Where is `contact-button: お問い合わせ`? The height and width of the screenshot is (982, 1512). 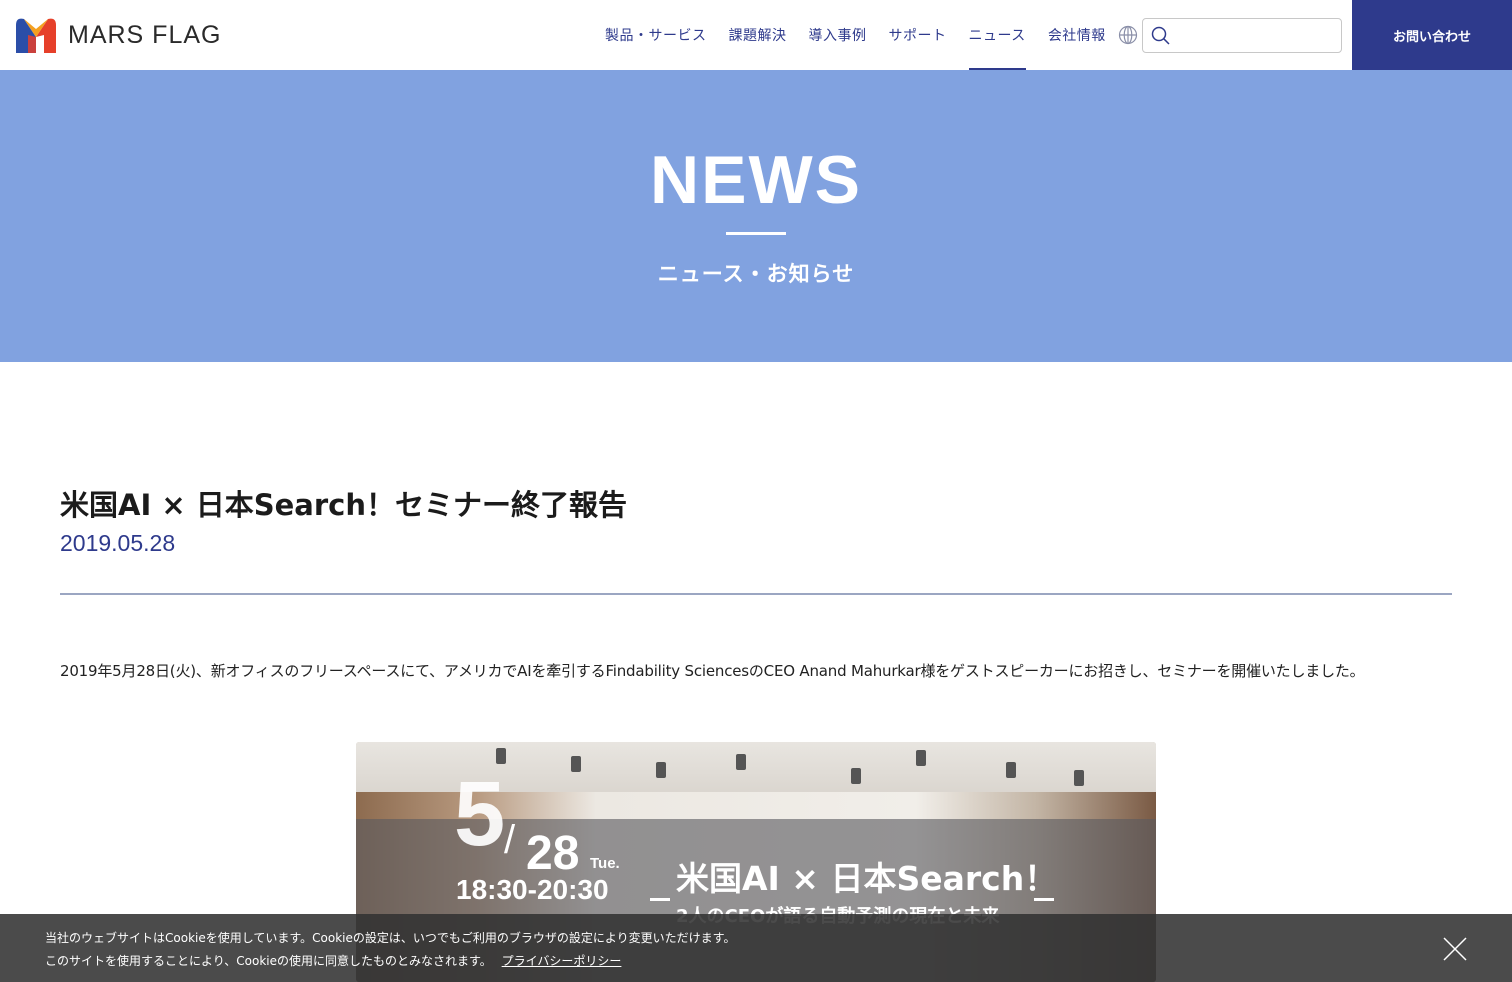 contact-button: お問い合わせ is located at coordinates (1432, 35).